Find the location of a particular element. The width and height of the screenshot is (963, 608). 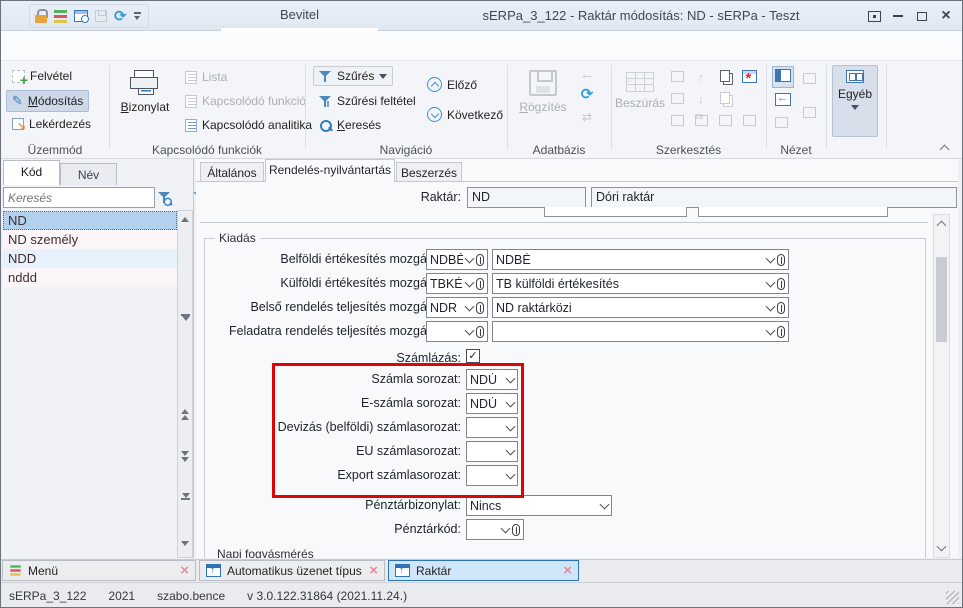

export-szamlasorozat-combo is located at coordinates (492, 475).